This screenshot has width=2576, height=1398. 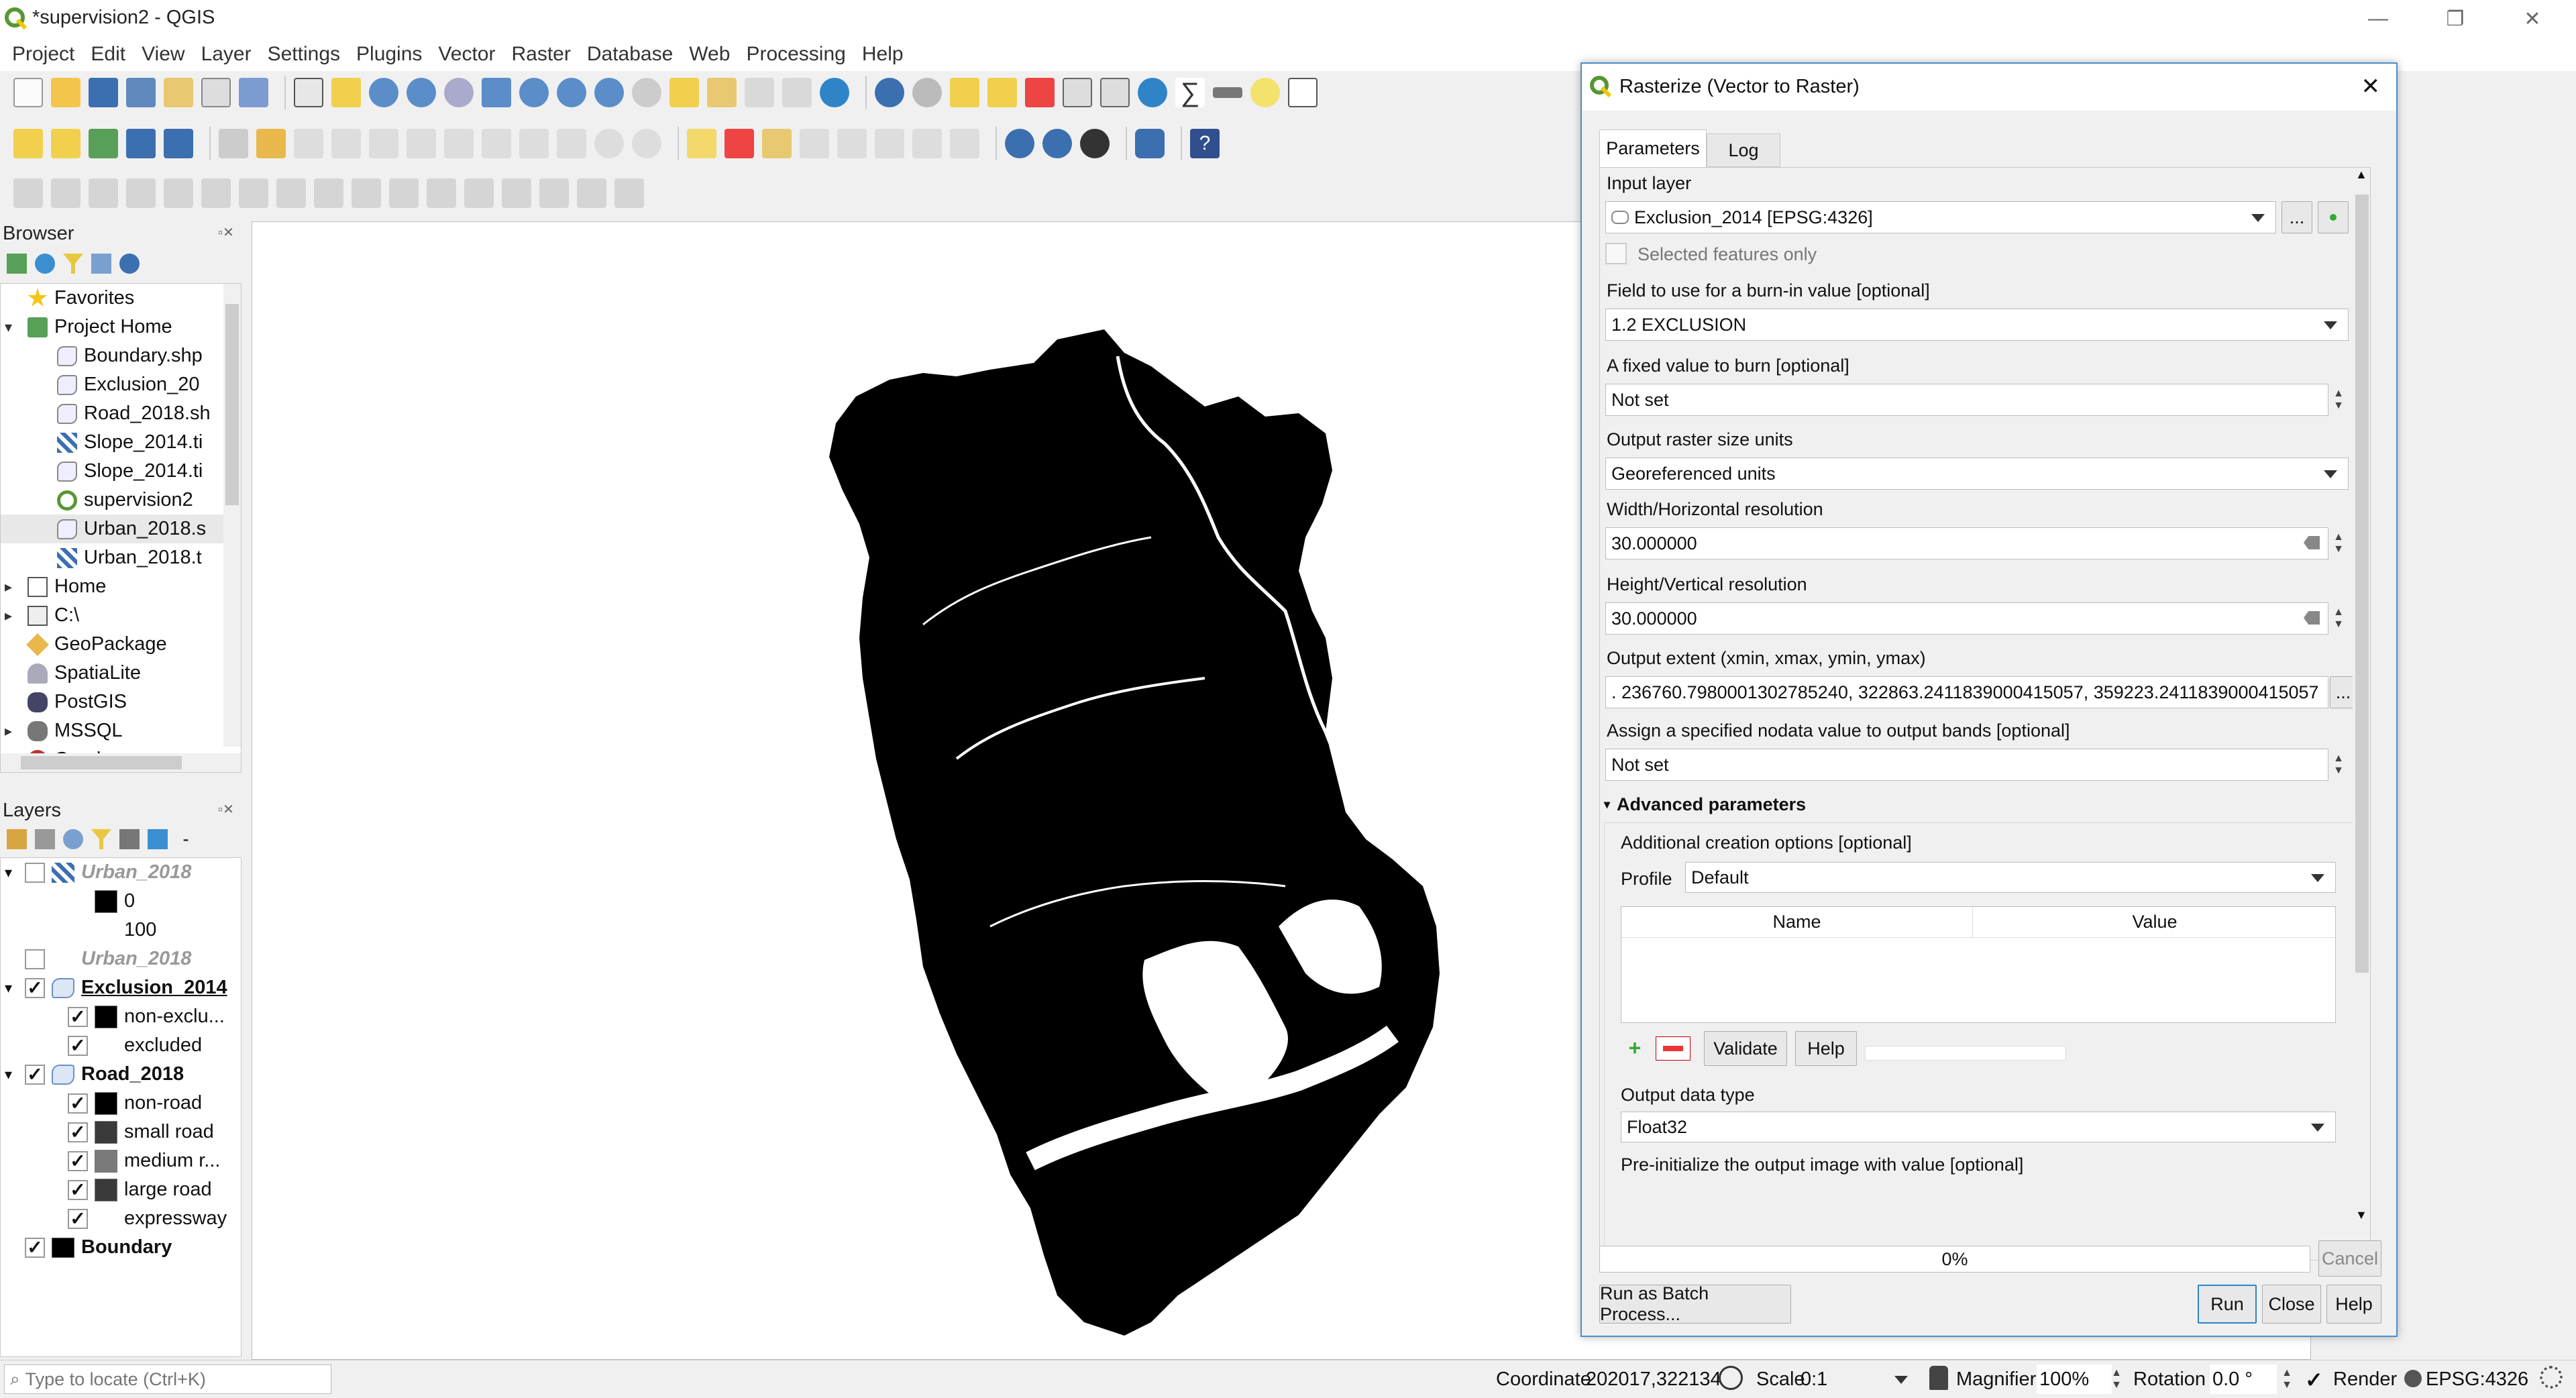 I want to click on change-label-icon, so click(x=964, y=143).